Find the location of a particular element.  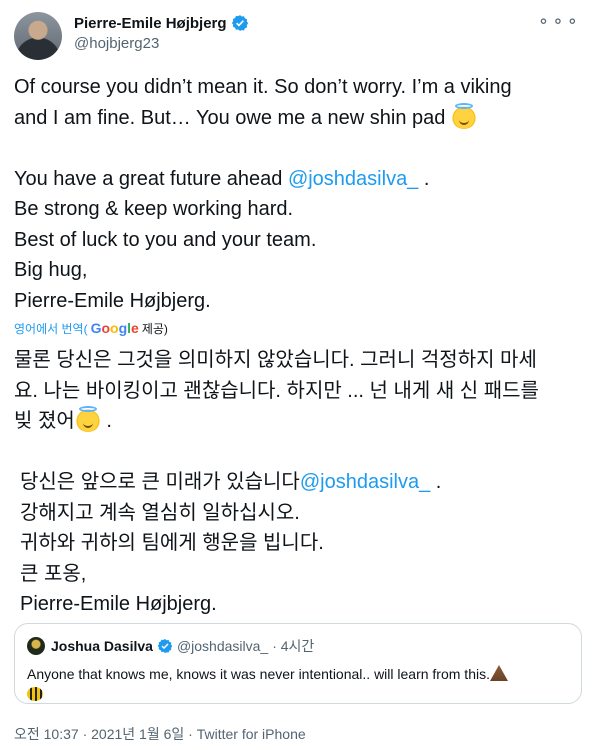

translated-line: Pierre-Emile Højbjerg. is located at coordinates (118, 604).